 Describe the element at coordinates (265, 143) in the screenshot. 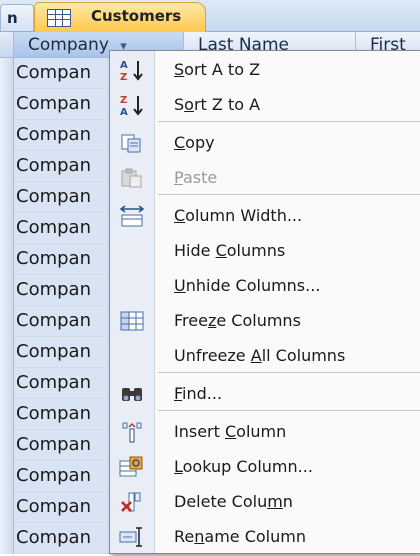

I see `menu-item-copy: Copy` at that location.